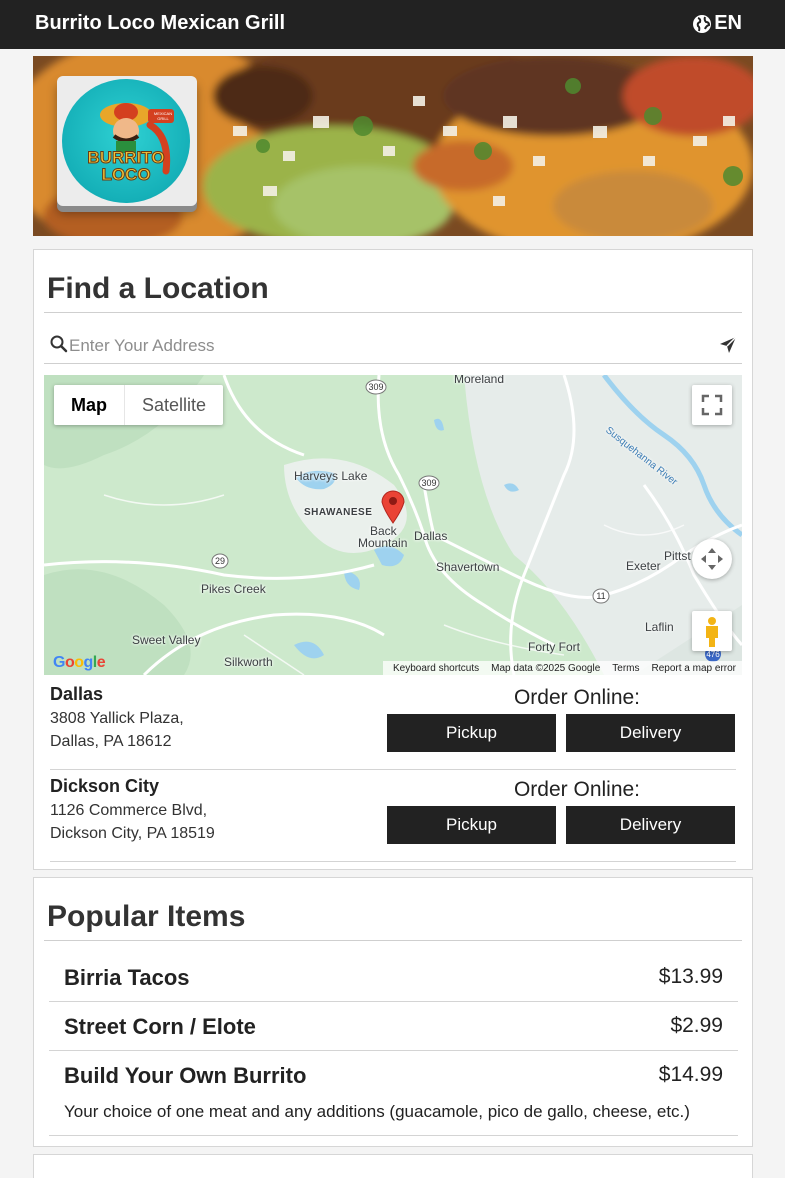 The image size is (785, 1178). What do you see at coordinates (554, 647) in the screenshot?
I see `map-label-forty-fort: Forty Fort` at bounding box center [554, 647].